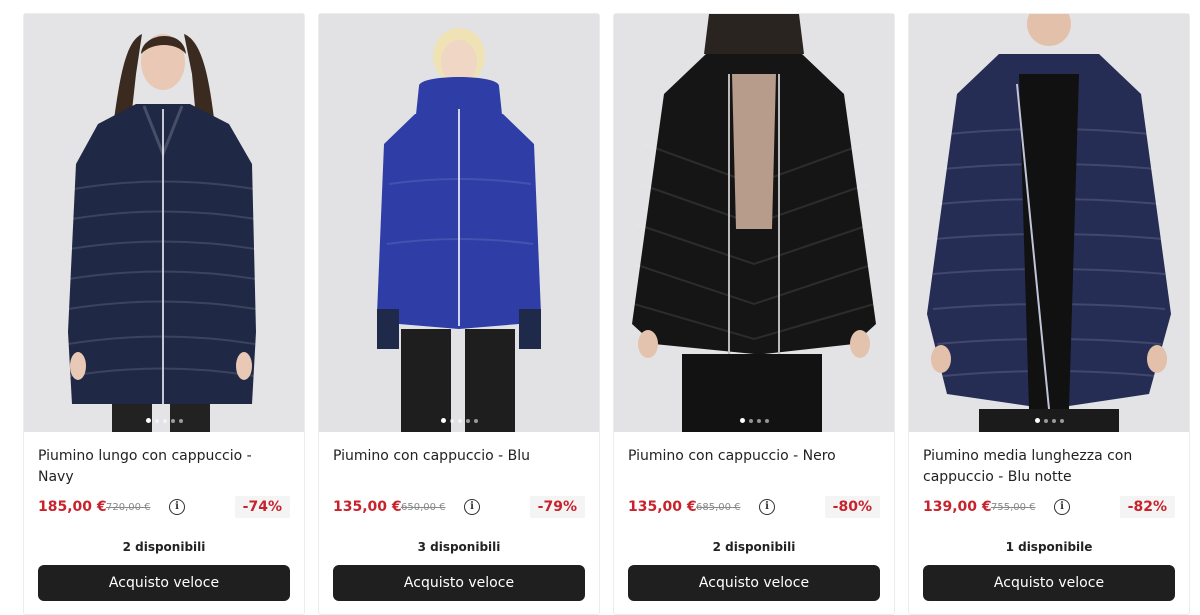 The height and width of the screenshot is (615, 1200). What do you see at coordinates (459, 547) in the screenshot?
I see `stock-availability: 3 disponibili` at bounding box center [459, 547].